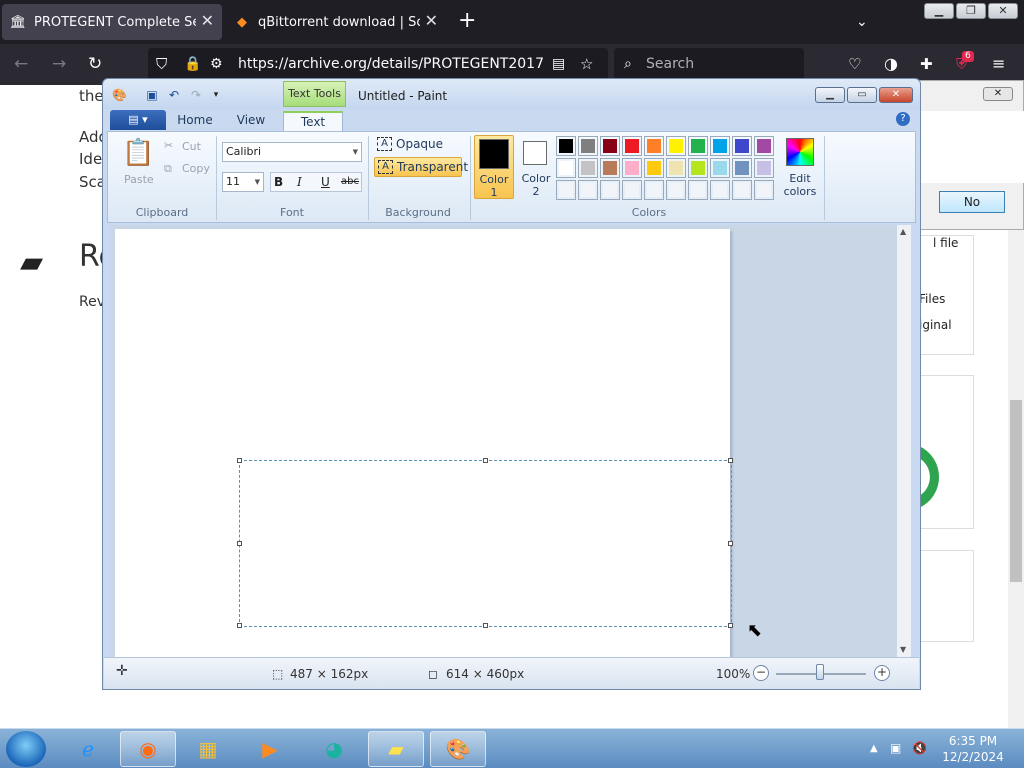 This screenshot has width=1024, height=768. Describe the element at coordinates (820, 672) in the screenshot. I see `zoom-slider-thumb` at that location.